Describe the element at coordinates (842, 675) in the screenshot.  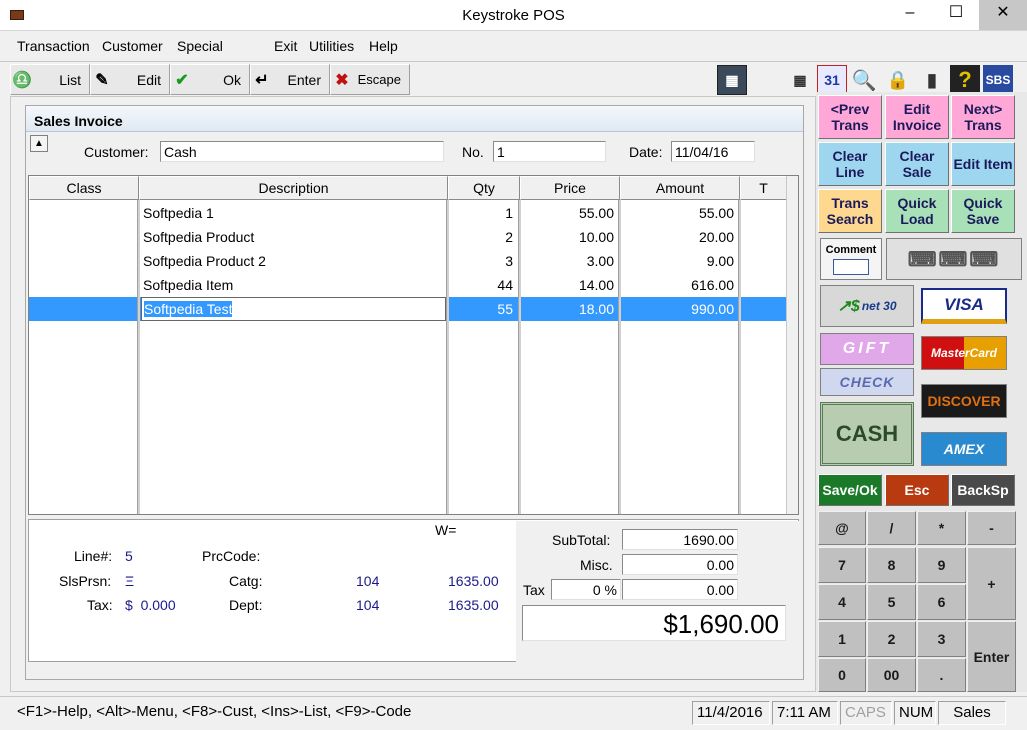
I see `key-0: 0` at that location.